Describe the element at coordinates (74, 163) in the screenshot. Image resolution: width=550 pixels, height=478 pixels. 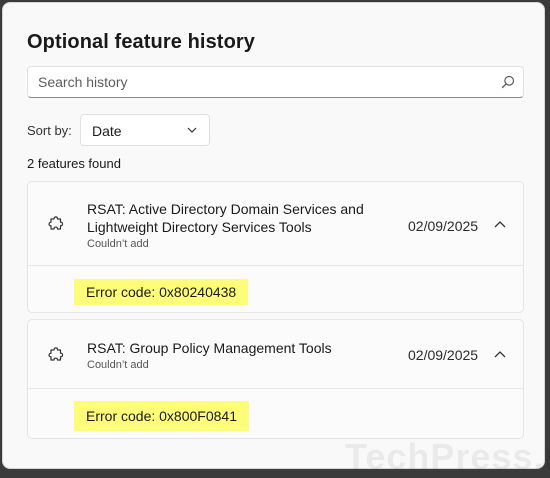
I see `features-found-count: 2 features found` at that location.